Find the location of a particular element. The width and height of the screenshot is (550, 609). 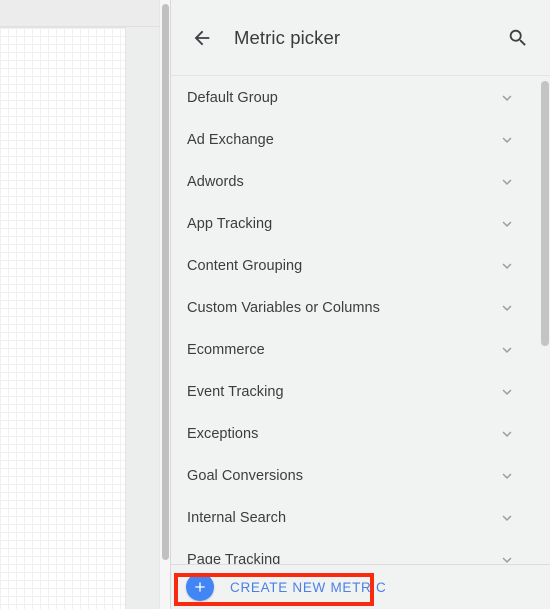

search-icon is located at coordinates (517, 37).